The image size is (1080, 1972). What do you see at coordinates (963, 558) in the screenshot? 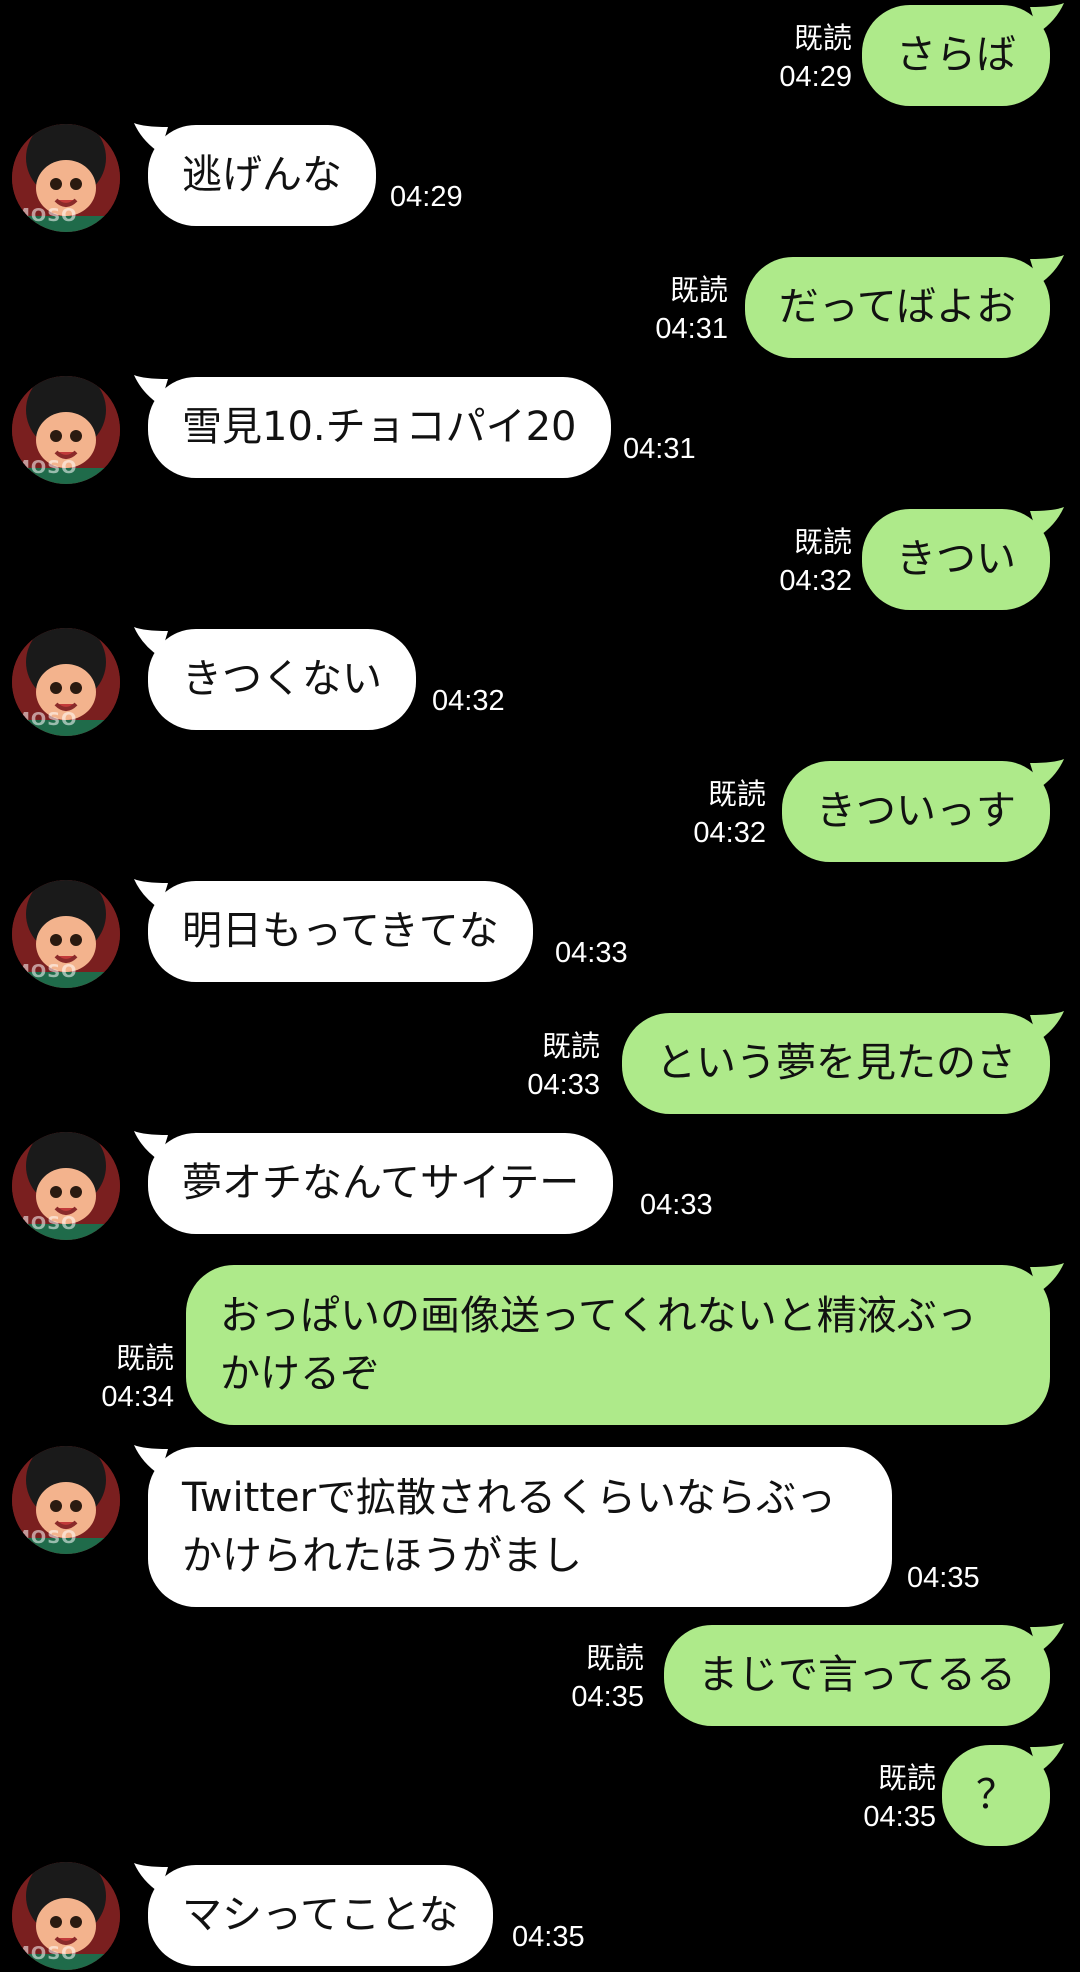
I see `message-bubble-sent: きつい` at bounding box center [963, 558].